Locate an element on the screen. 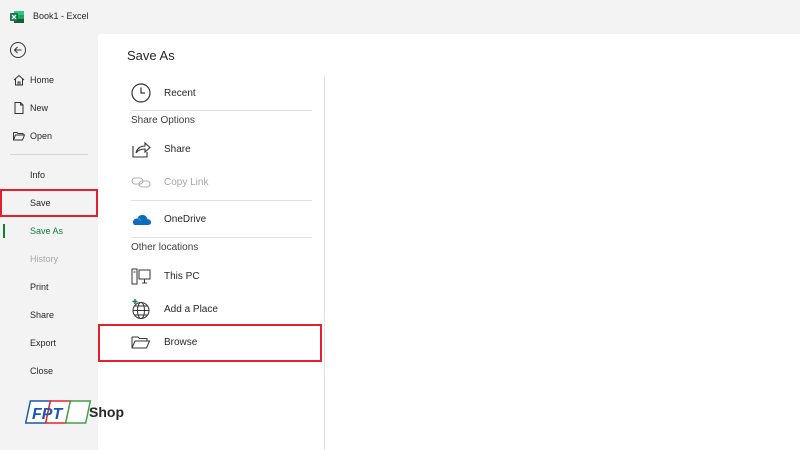  option-recent: Recent is located at coordinates (219, 93).